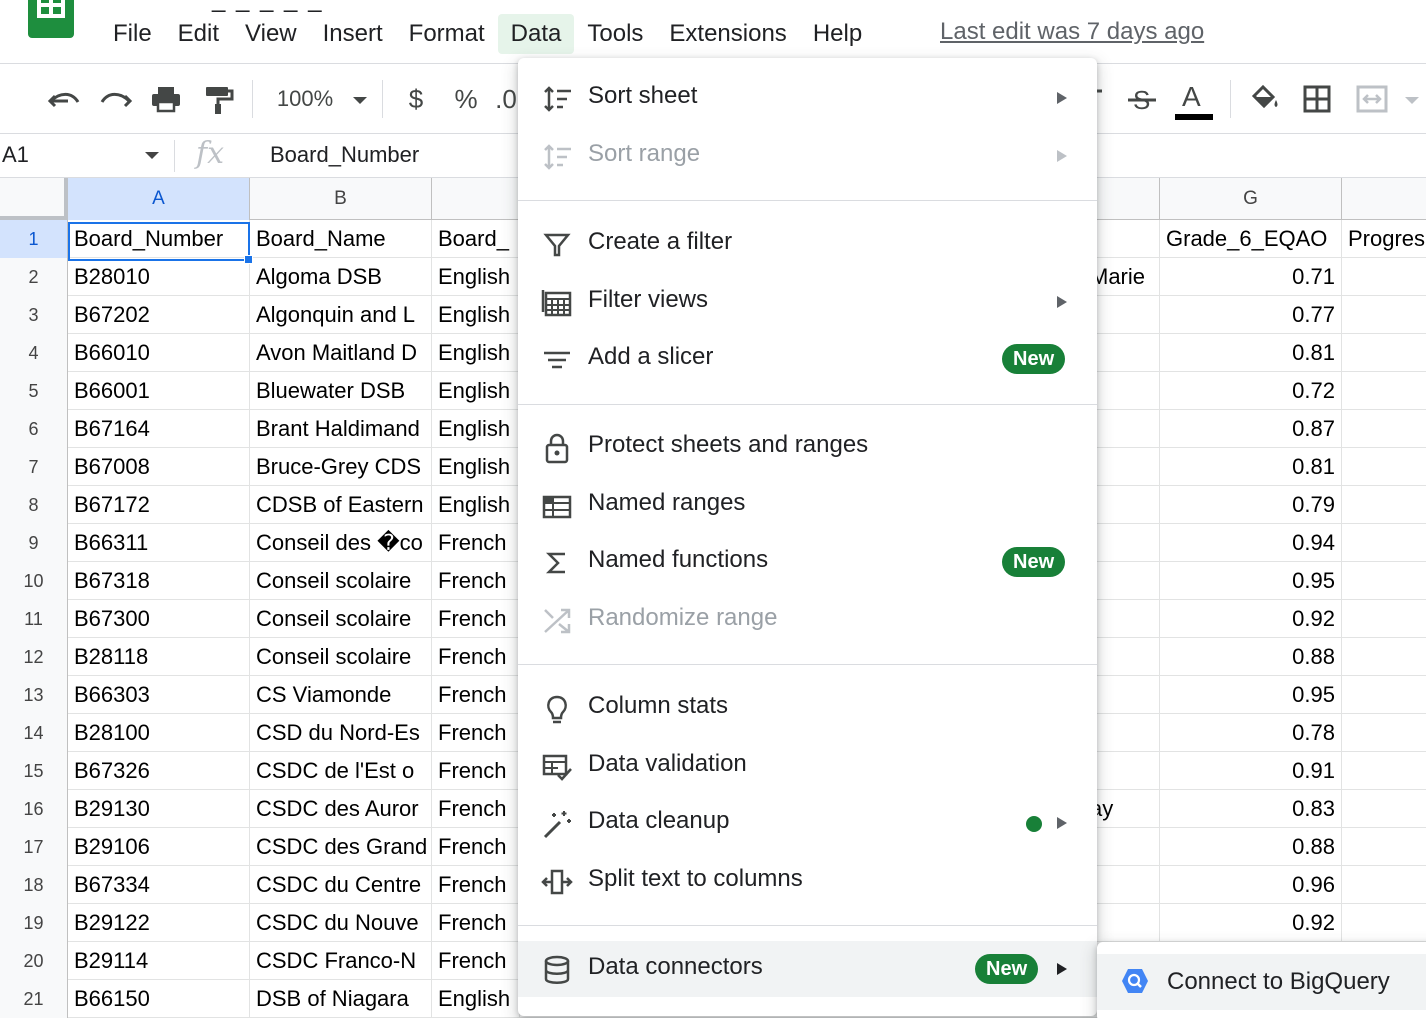 The width and height of the screenshot is (1426, 1018). What do you see at coordinates (159, 581) in the screenshot?
I see `cell-a: B67318` at bounding box center [159, 581].